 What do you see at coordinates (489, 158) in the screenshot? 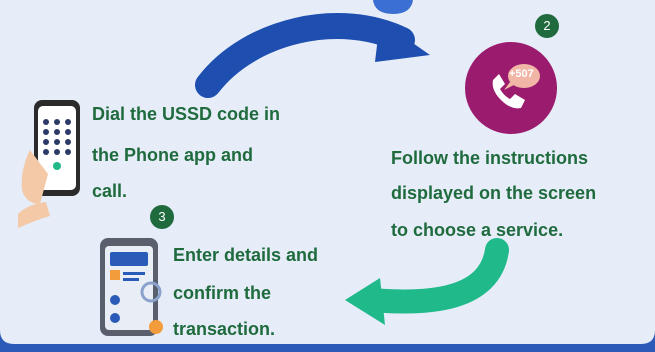
I see `step2-line1: Follow the instructions` at bounding box center [489, 158].